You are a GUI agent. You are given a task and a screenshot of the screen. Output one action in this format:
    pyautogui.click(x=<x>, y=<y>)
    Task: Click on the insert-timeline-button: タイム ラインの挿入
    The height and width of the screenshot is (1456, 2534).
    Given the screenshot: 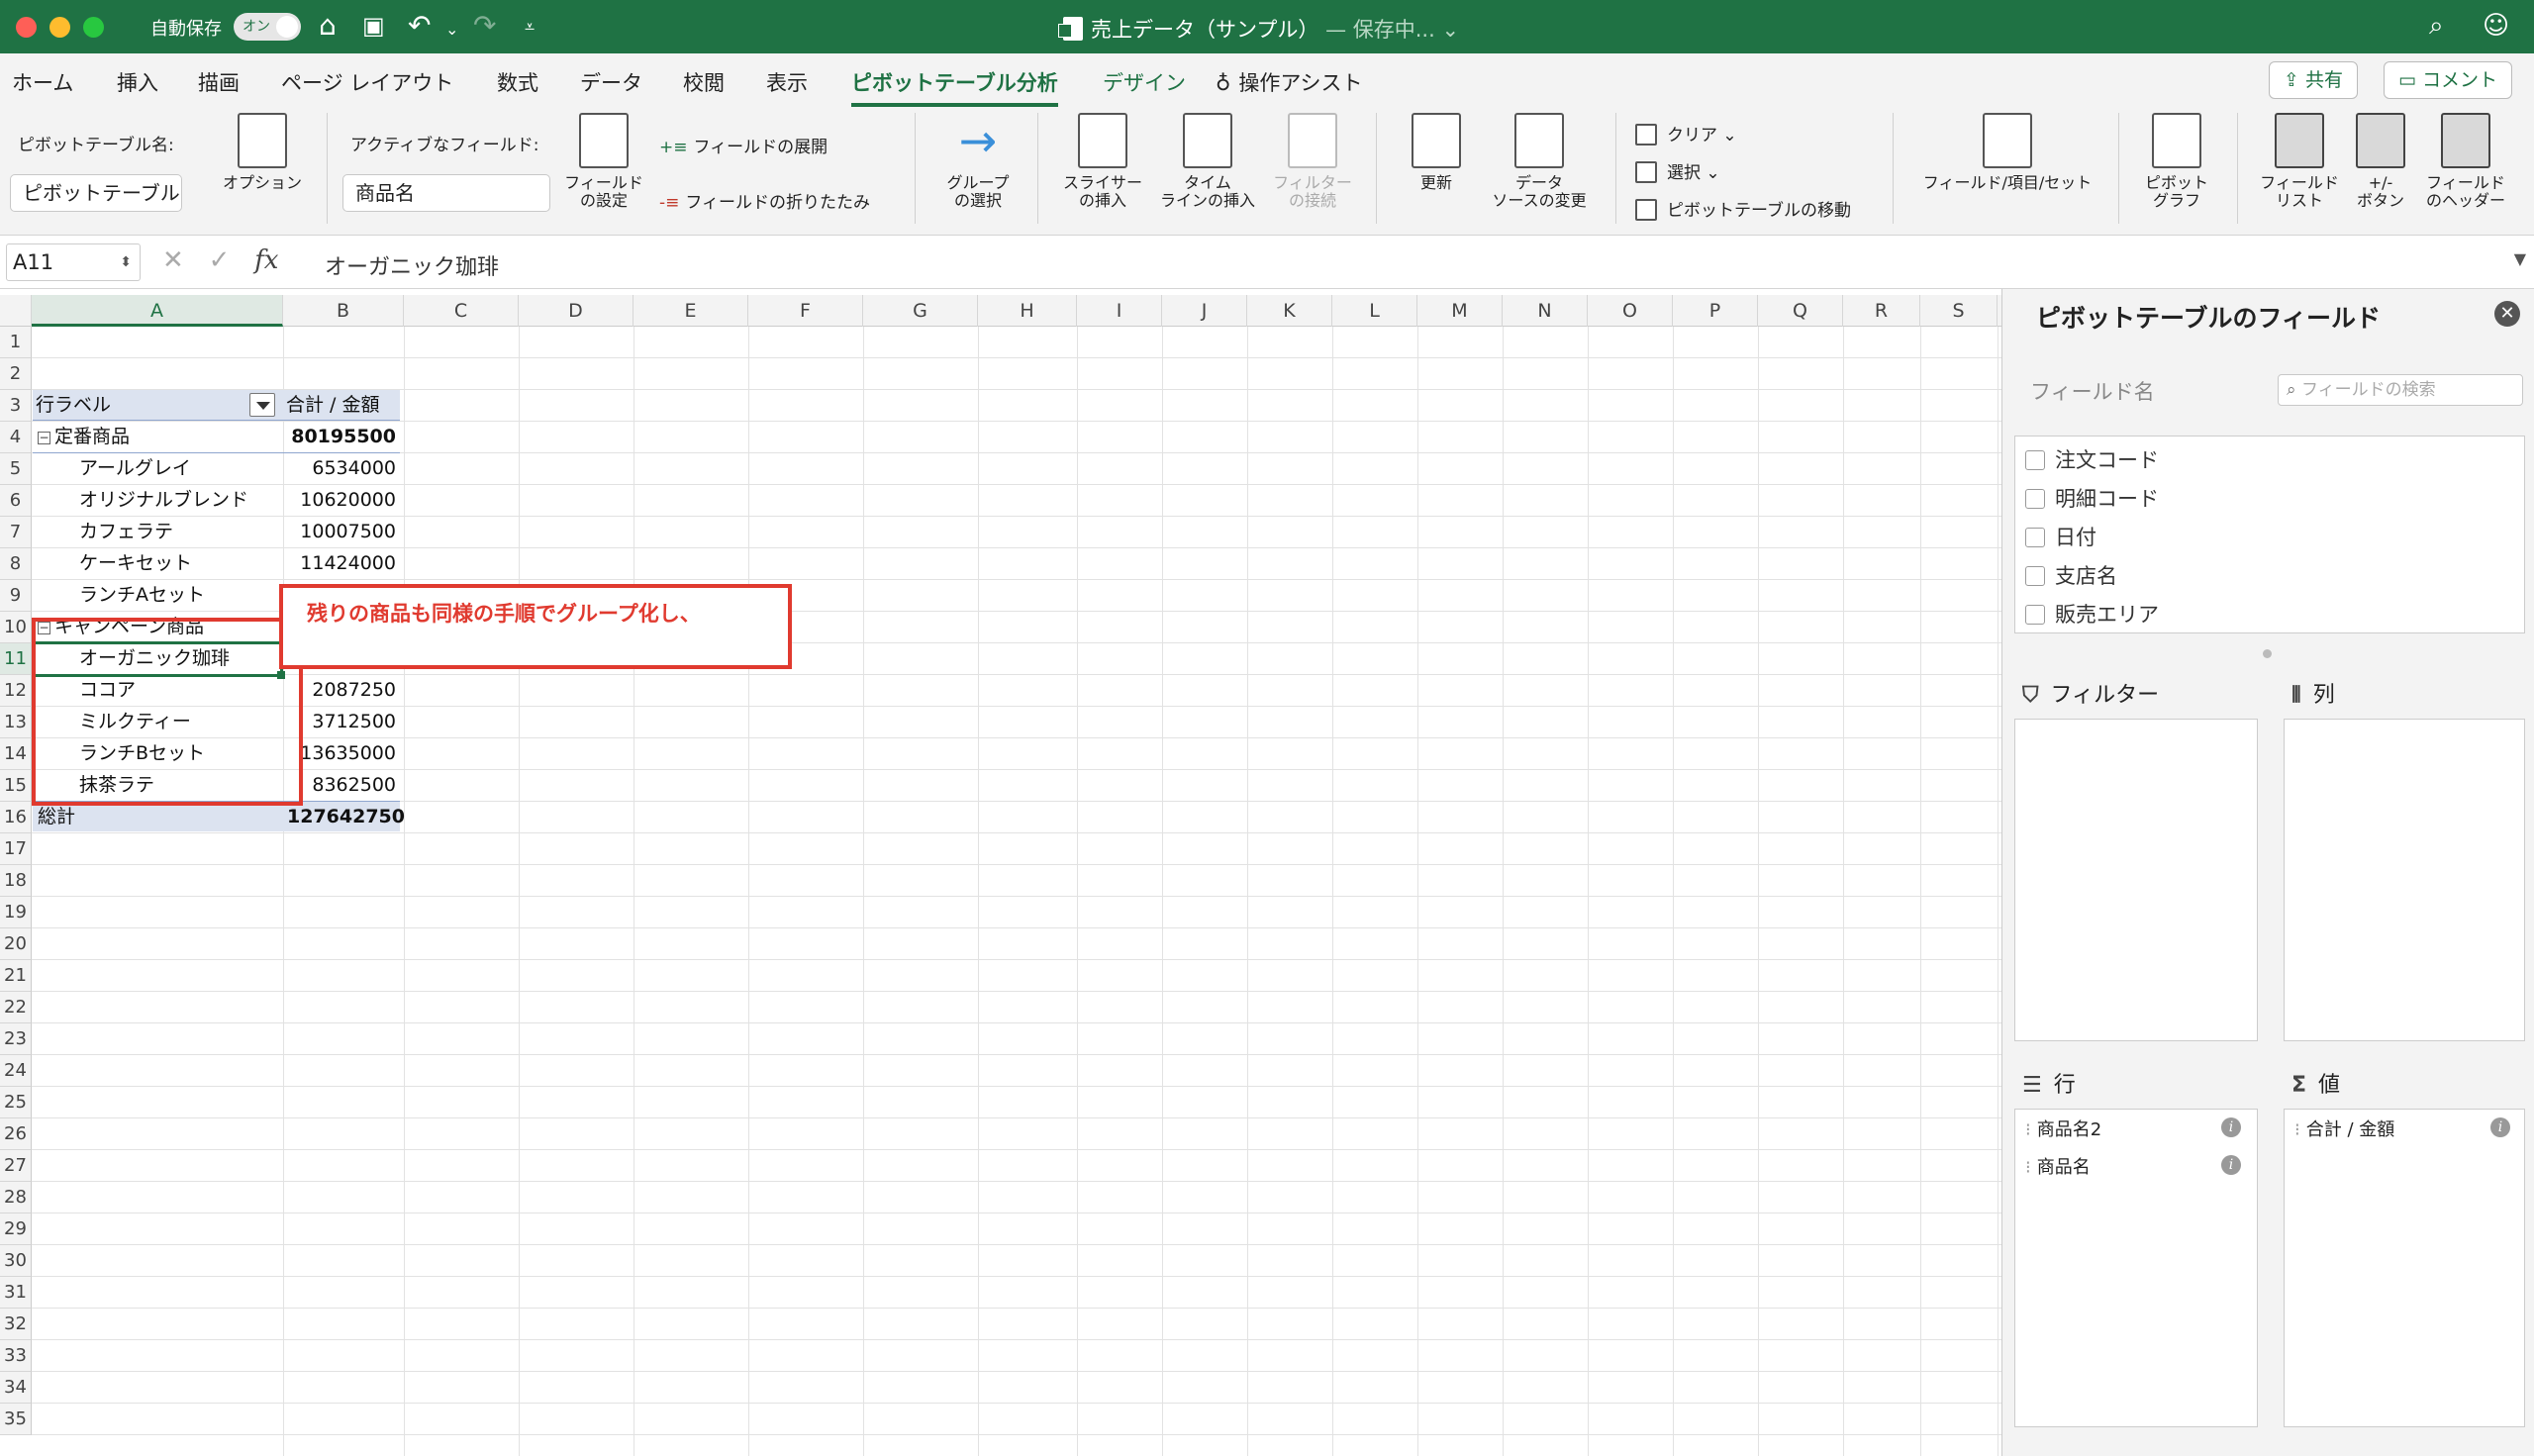 What is the action you would take?
    pyautogui.click(x=1207, y=161)
    